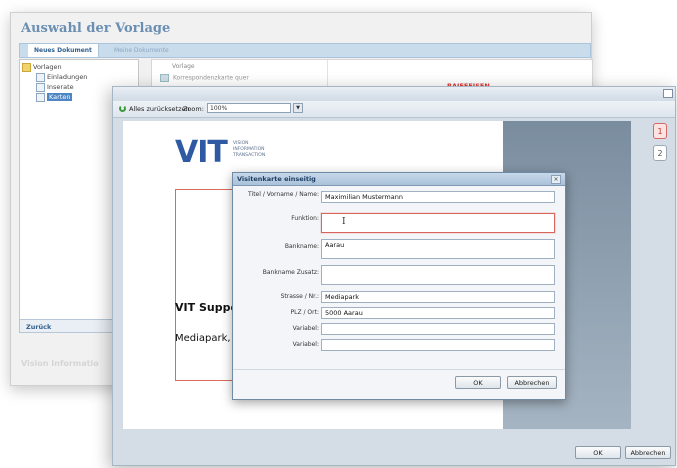  Describe the element at coordinates (249, 149) in the screenshot. I see `logo-tagline: VISION INFORMATION TRANSACTION` at that location.